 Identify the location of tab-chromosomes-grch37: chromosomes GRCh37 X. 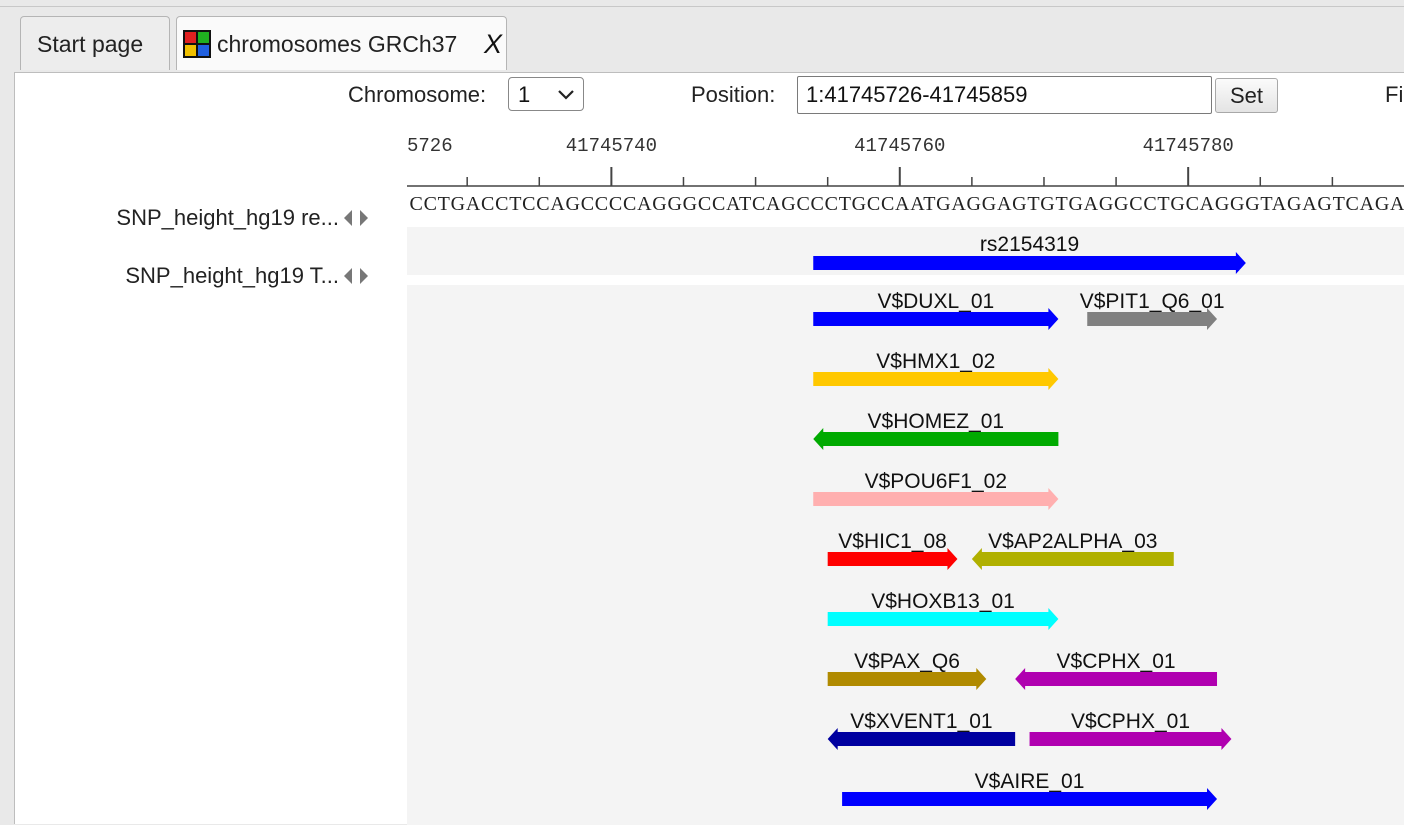
(341, 43).